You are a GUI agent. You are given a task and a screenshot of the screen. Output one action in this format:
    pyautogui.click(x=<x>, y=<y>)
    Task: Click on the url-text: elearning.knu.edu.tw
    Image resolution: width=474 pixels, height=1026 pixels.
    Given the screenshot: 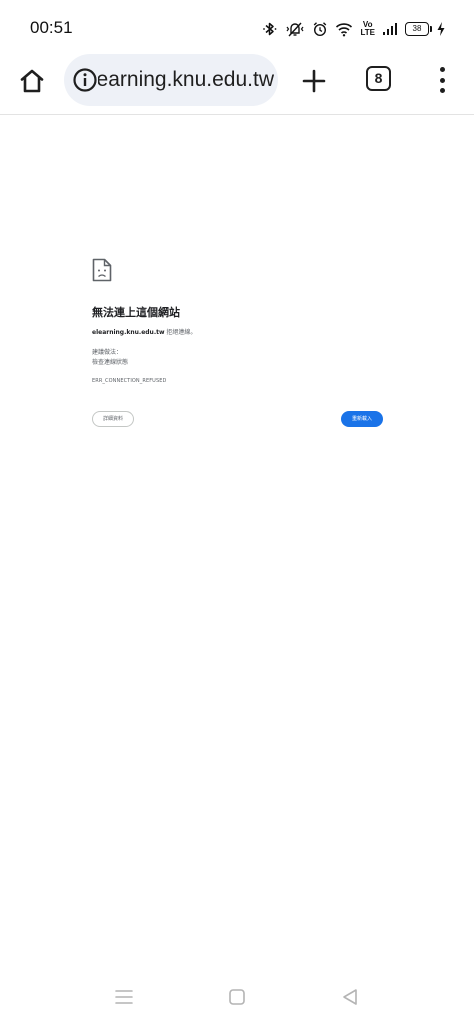 What is the action you would take?
    pyautogui.click(x=186, y=80)
    